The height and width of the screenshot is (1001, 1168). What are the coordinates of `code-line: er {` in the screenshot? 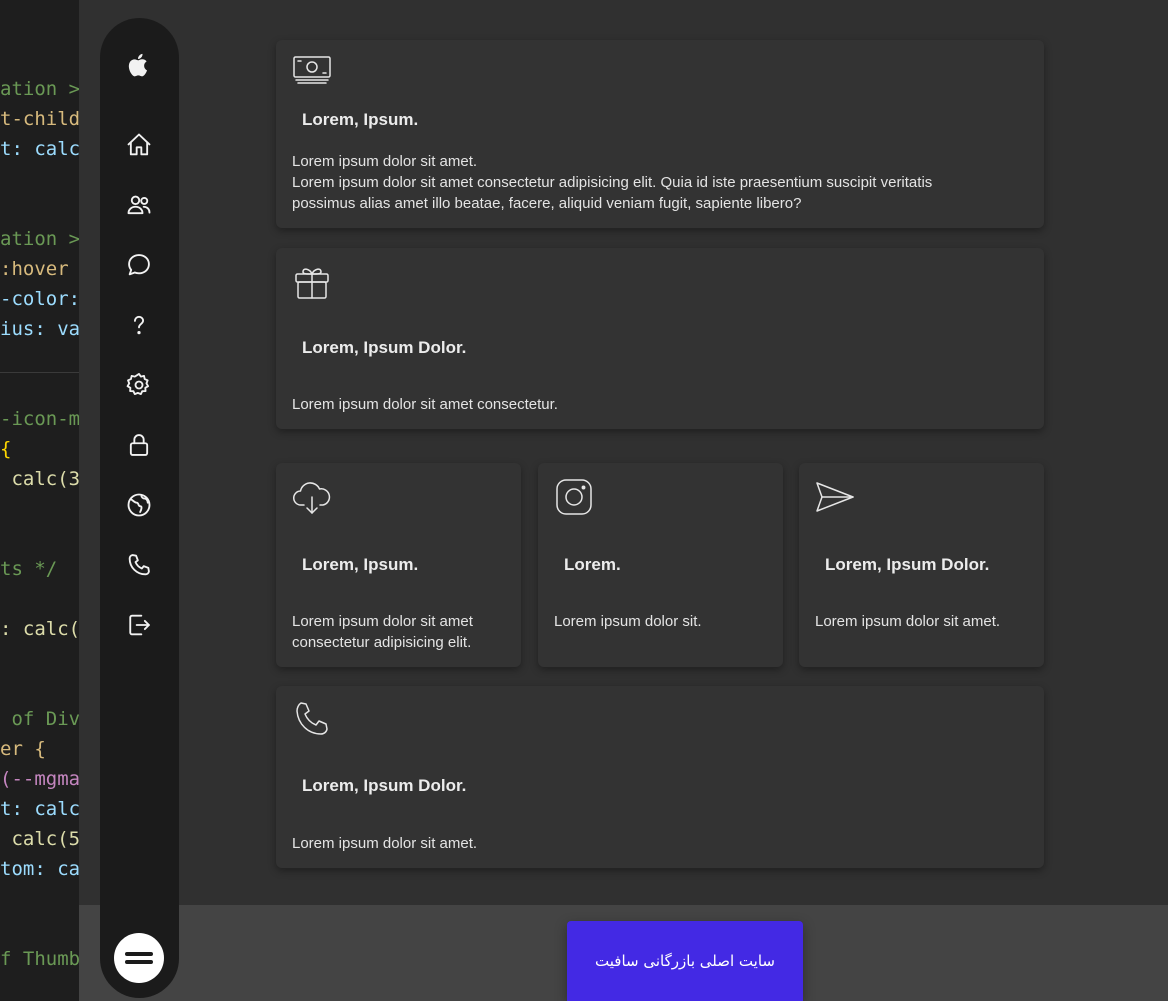 It's located at (23, 749).